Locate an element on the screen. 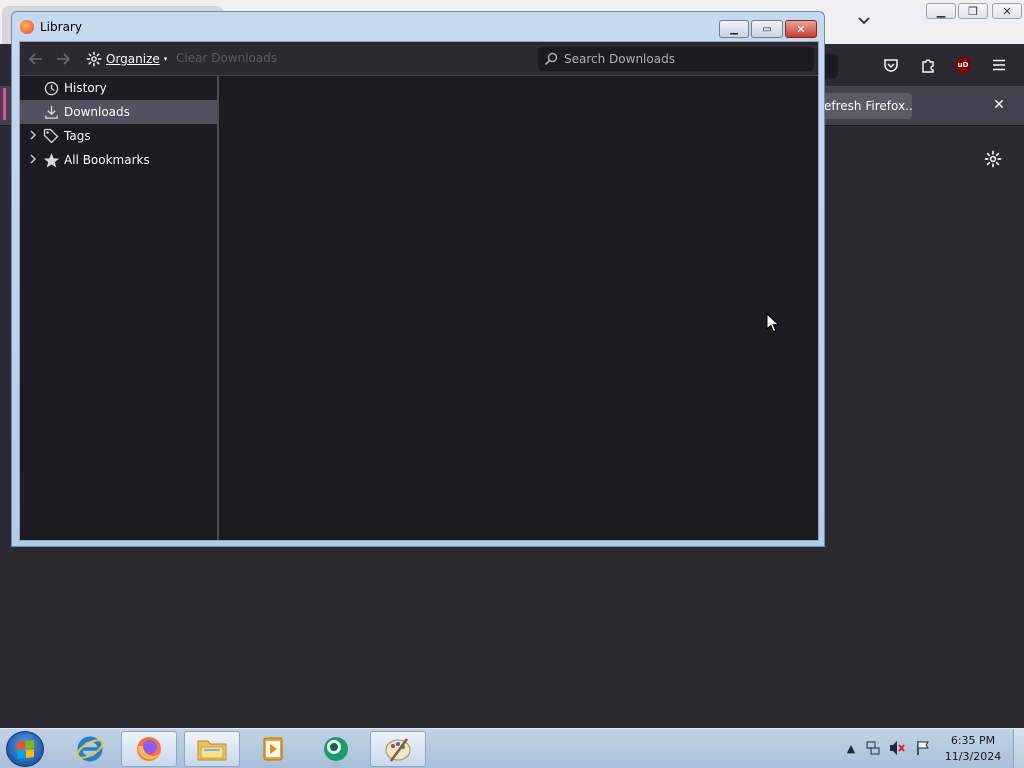 This screenshot has width=1024, height=768. clear-downloads-button: Clear Downloads is located at coordinates (226, 58).